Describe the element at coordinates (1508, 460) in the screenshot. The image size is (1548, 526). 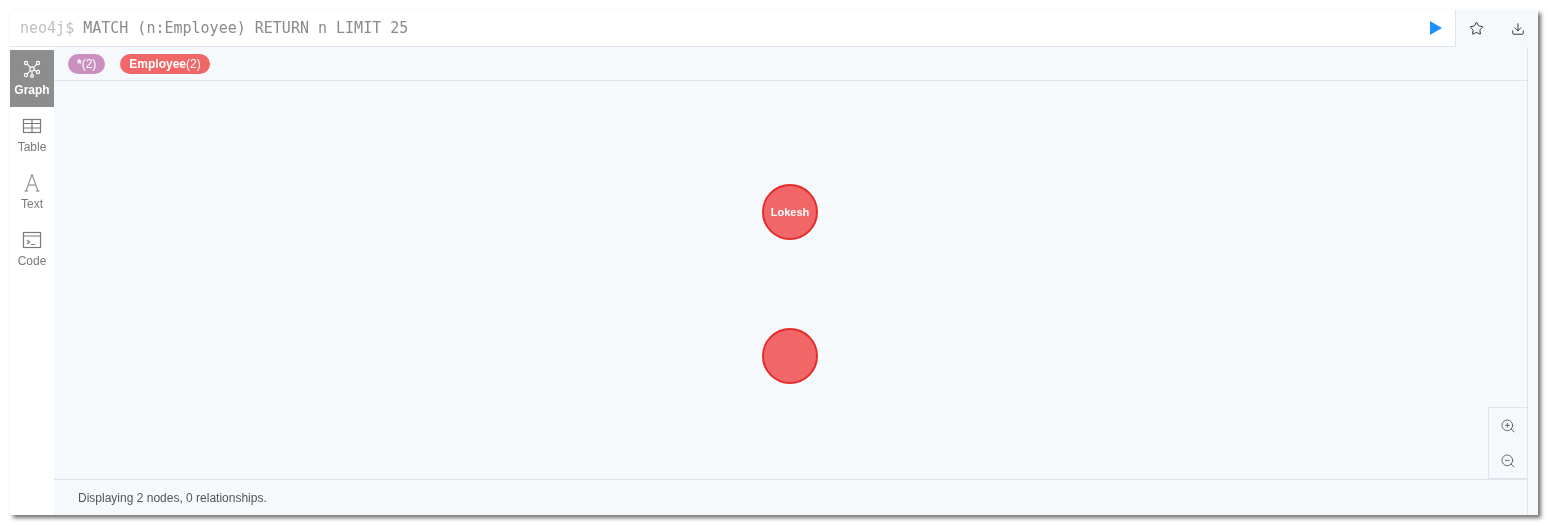
I see `zoom-out-icon` at that location.